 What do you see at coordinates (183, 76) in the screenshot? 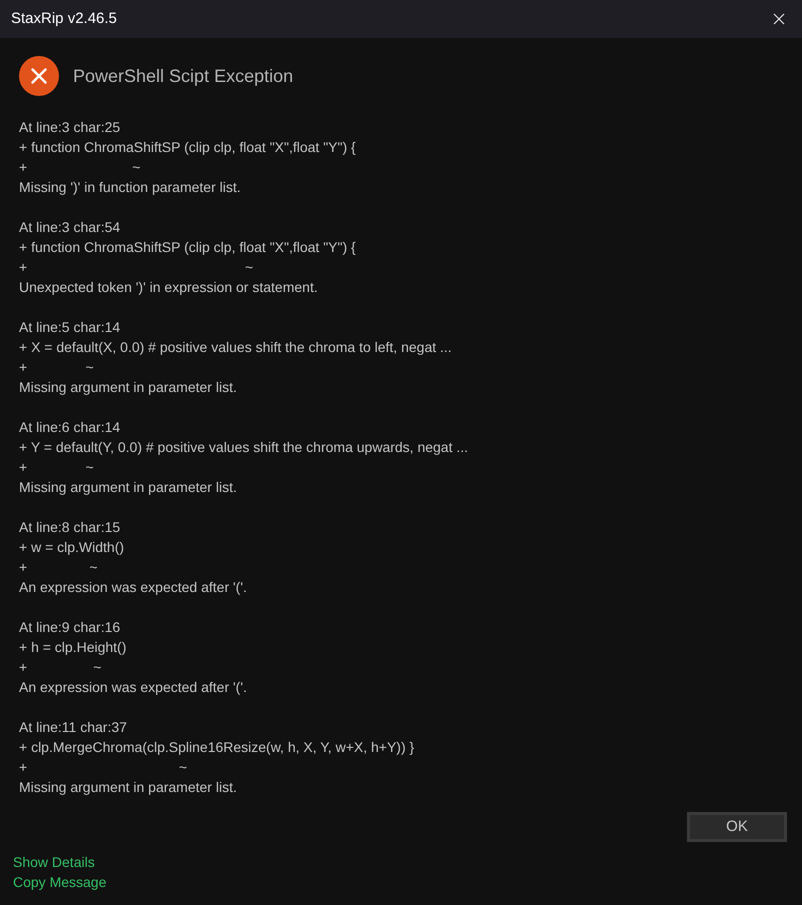
I see `dialog-heading: PowerShell Scipt Exception` at bounding box center [183, 76].